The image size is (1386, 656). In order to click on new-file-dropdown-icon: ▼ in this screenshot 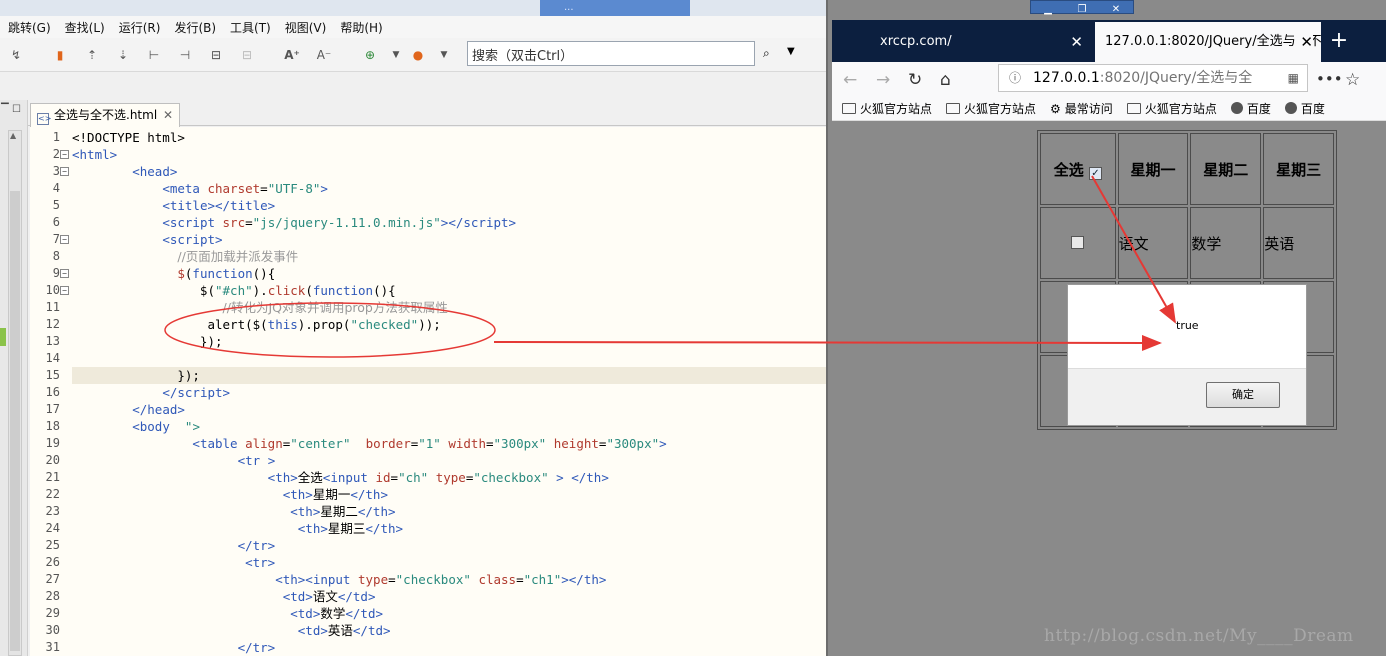, I will do `click(396, 55)`.